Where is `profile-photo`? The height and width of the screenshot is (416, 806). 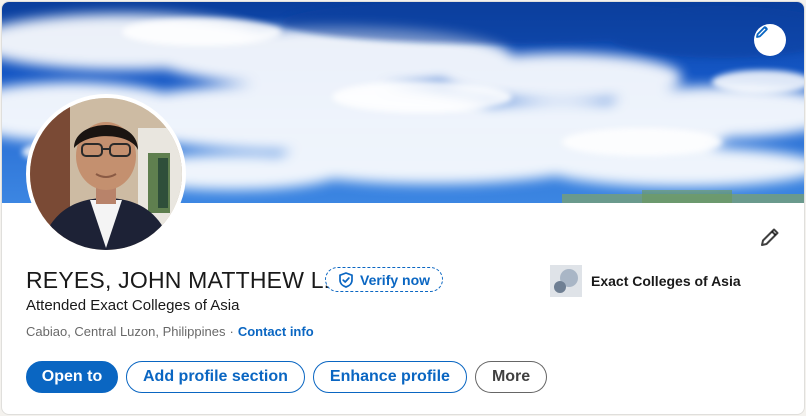 profile-photo is located at coordinates (106, 174).